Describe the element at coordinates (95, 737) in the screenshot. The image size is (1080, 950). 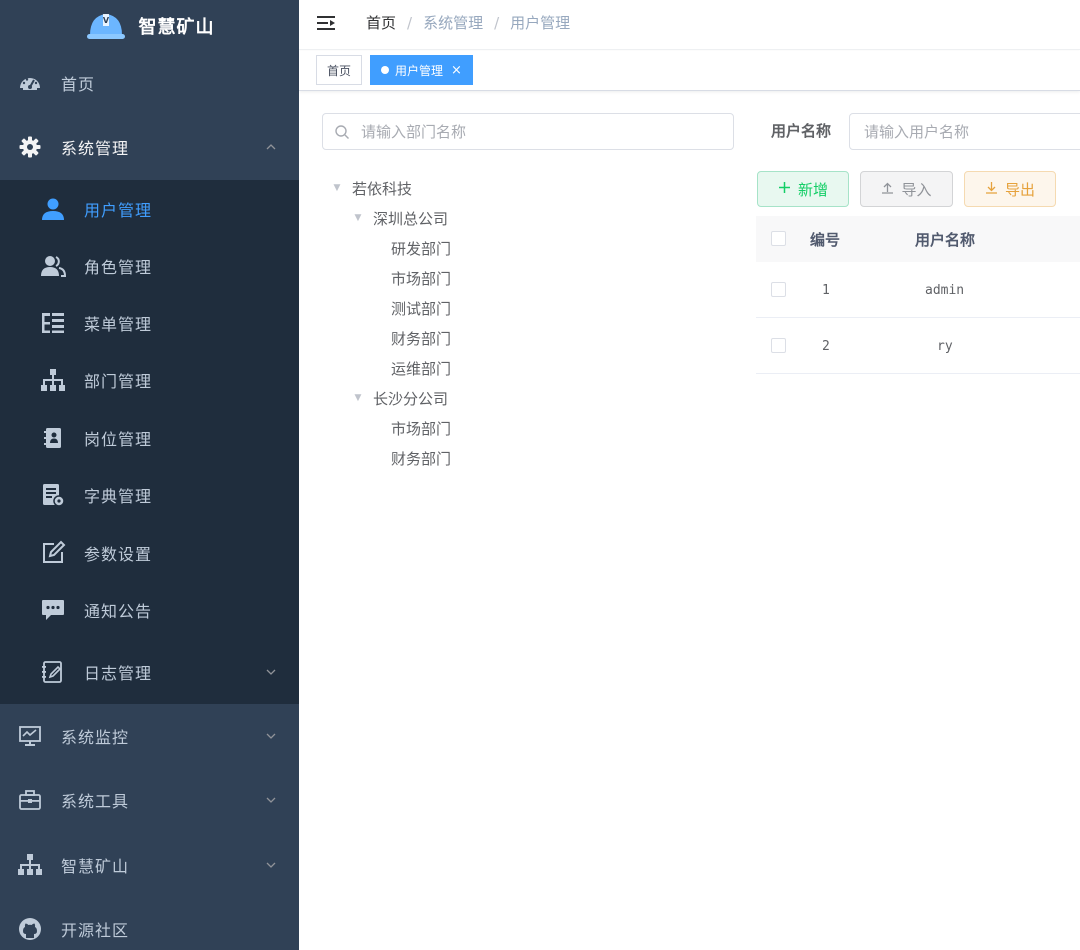
I see `sidebar-item-label: 系统监控` at that location.